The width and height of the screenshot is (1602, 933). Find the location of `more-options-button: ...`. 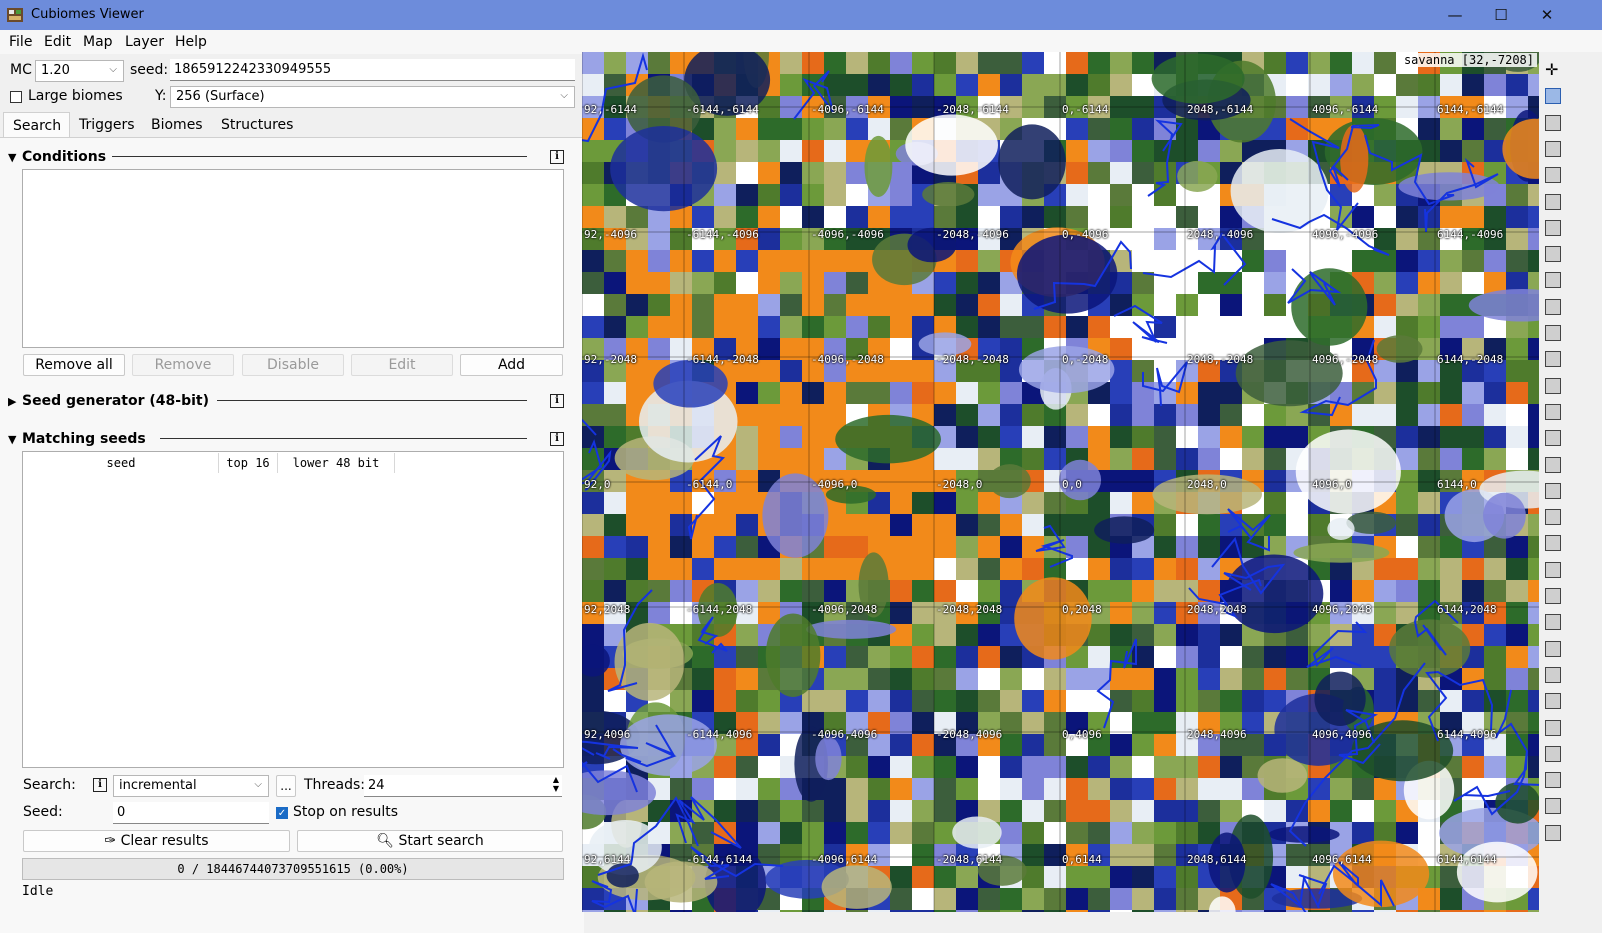

more-options-button: ... is located at coordinates (286, 786).